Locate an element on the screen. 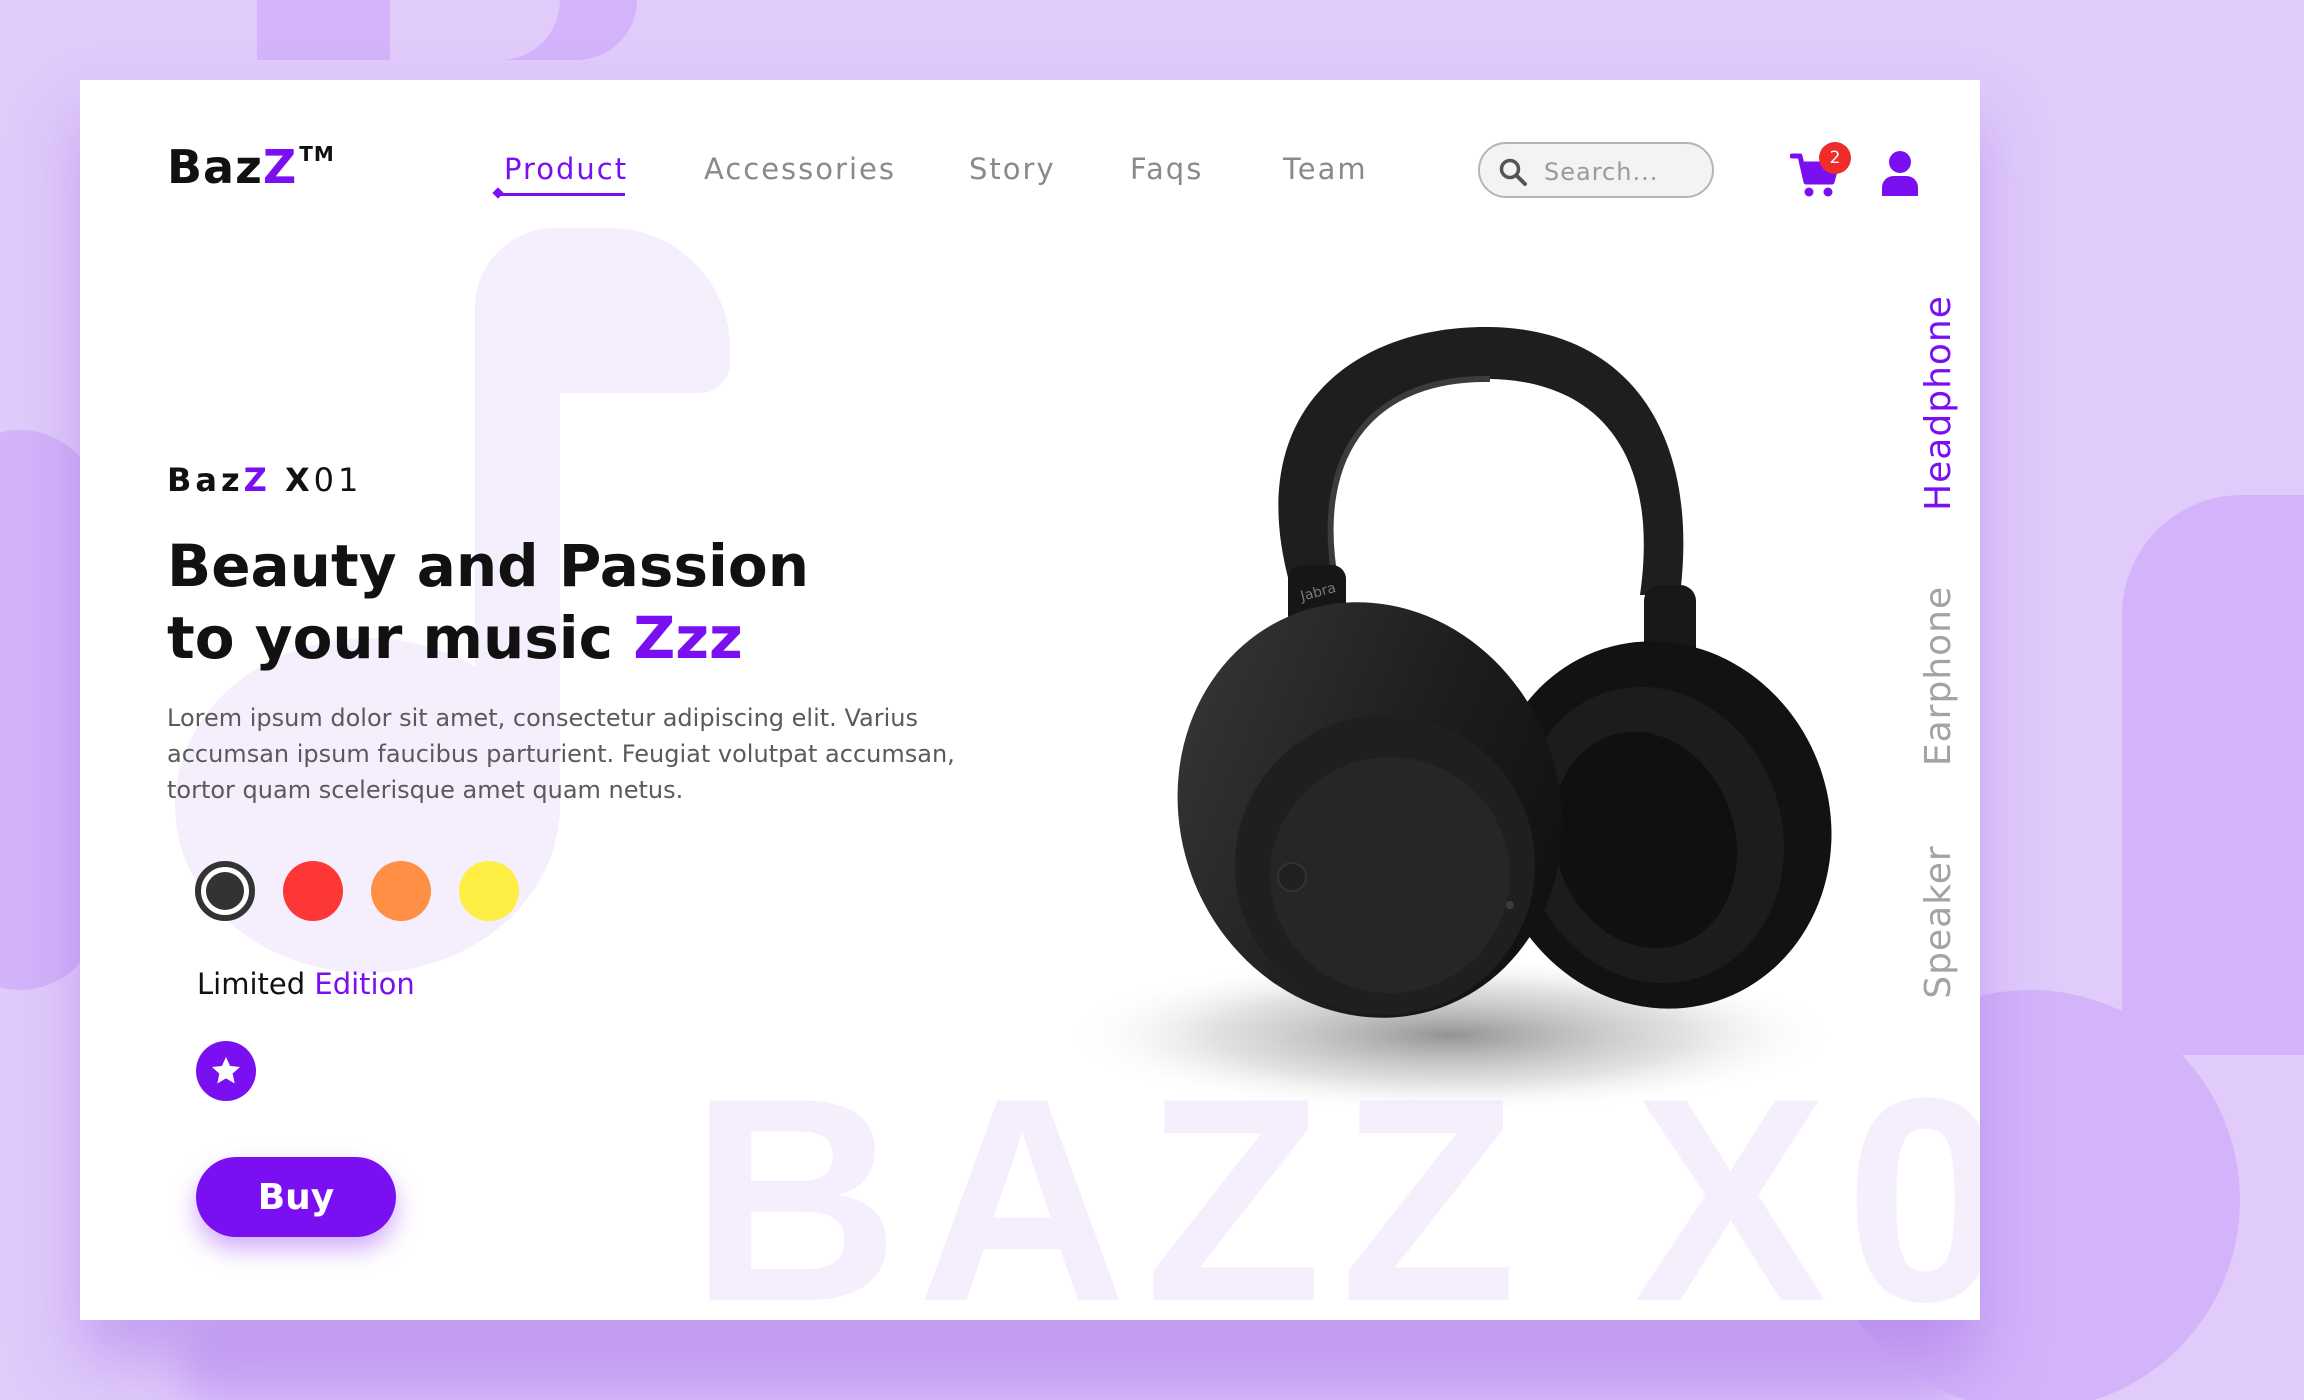  category-tab-headphone: Headphone is located at coordinates (1941, 403).